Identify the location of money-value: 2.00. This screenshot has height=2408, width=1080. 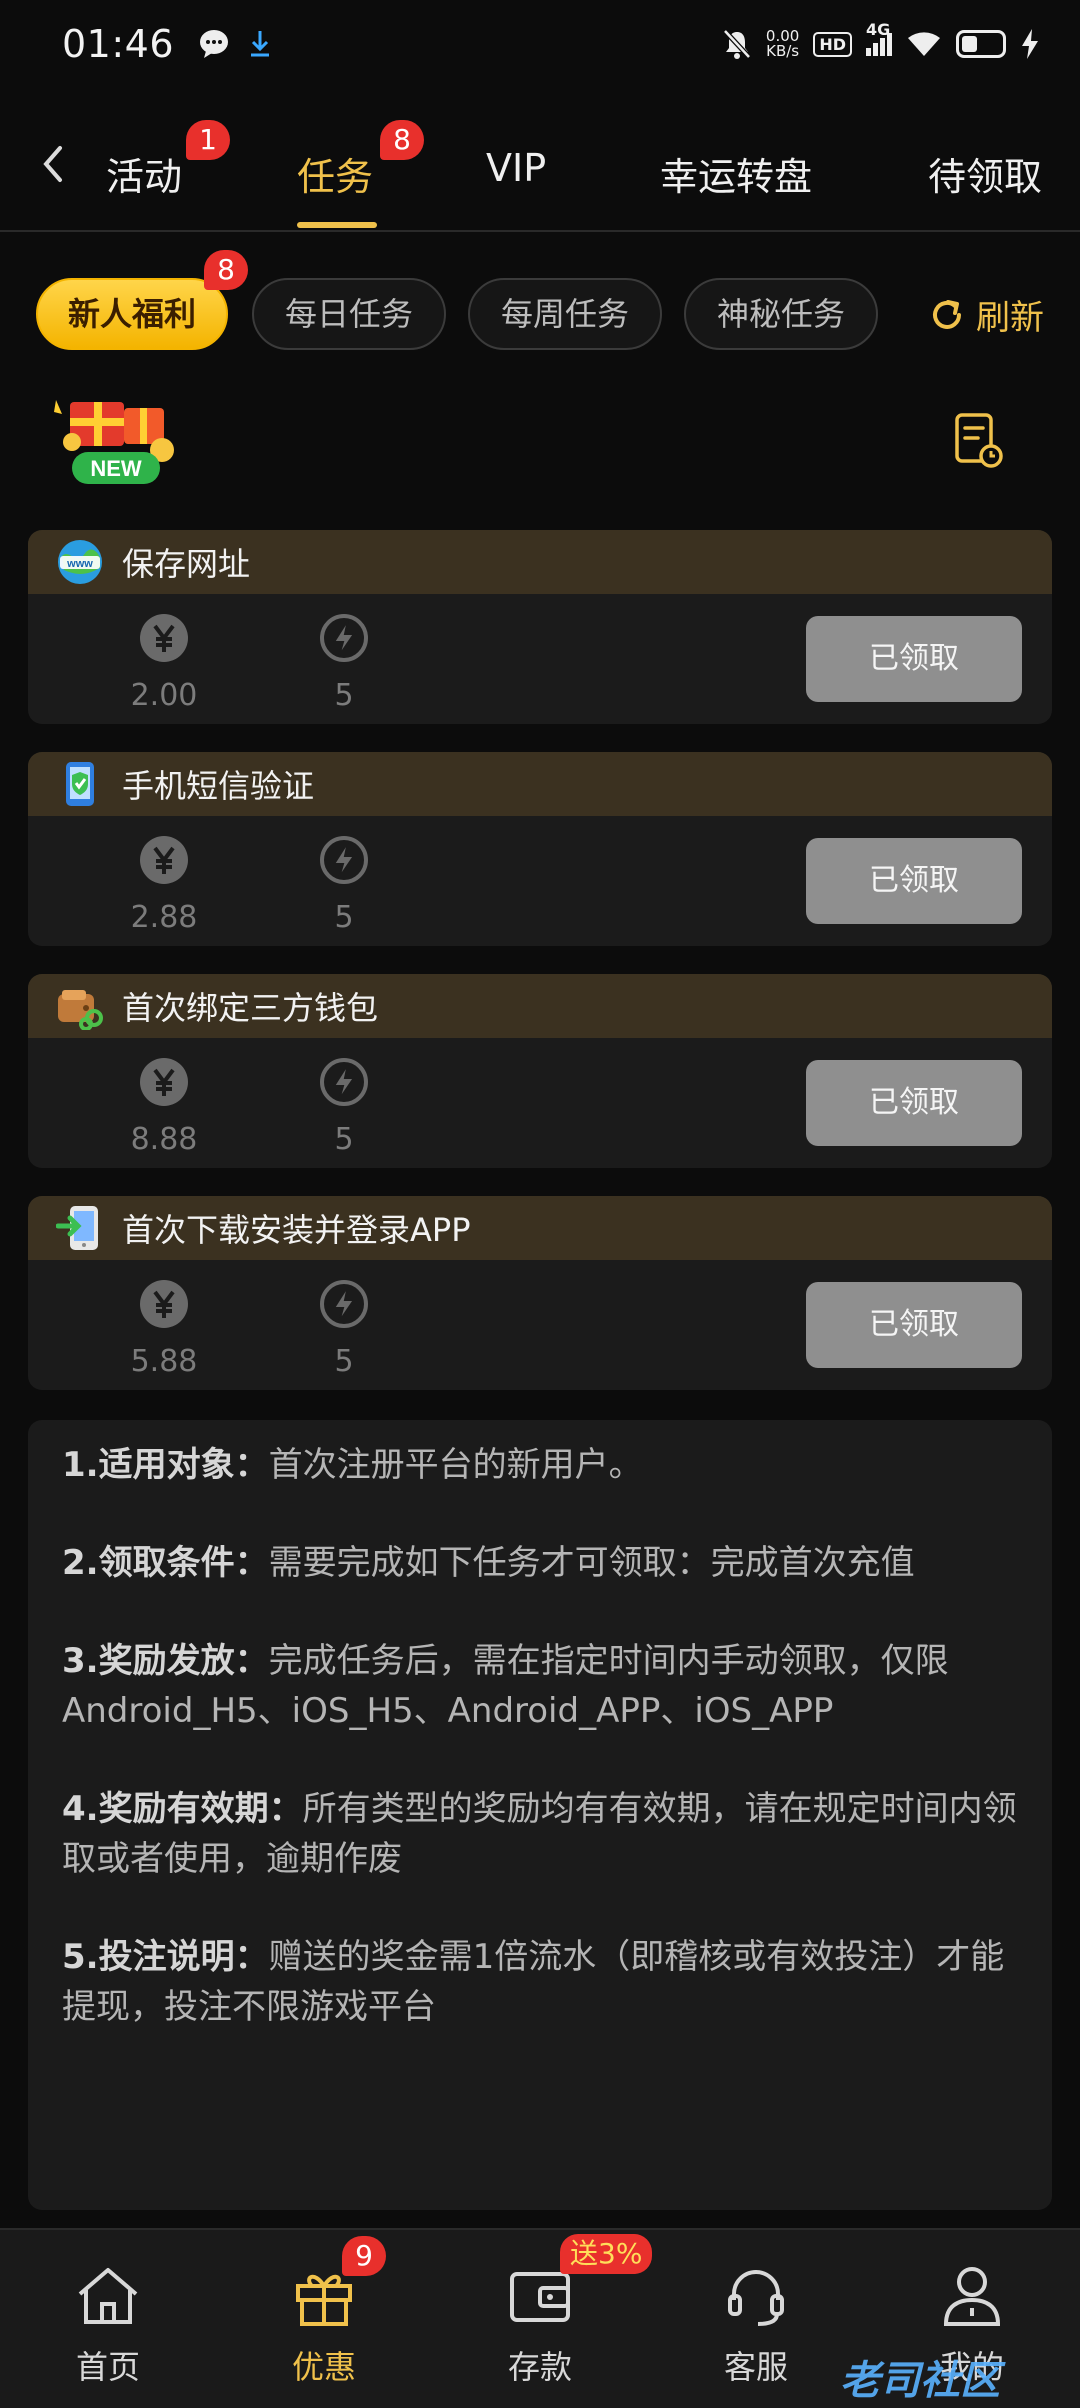
(164, 695).